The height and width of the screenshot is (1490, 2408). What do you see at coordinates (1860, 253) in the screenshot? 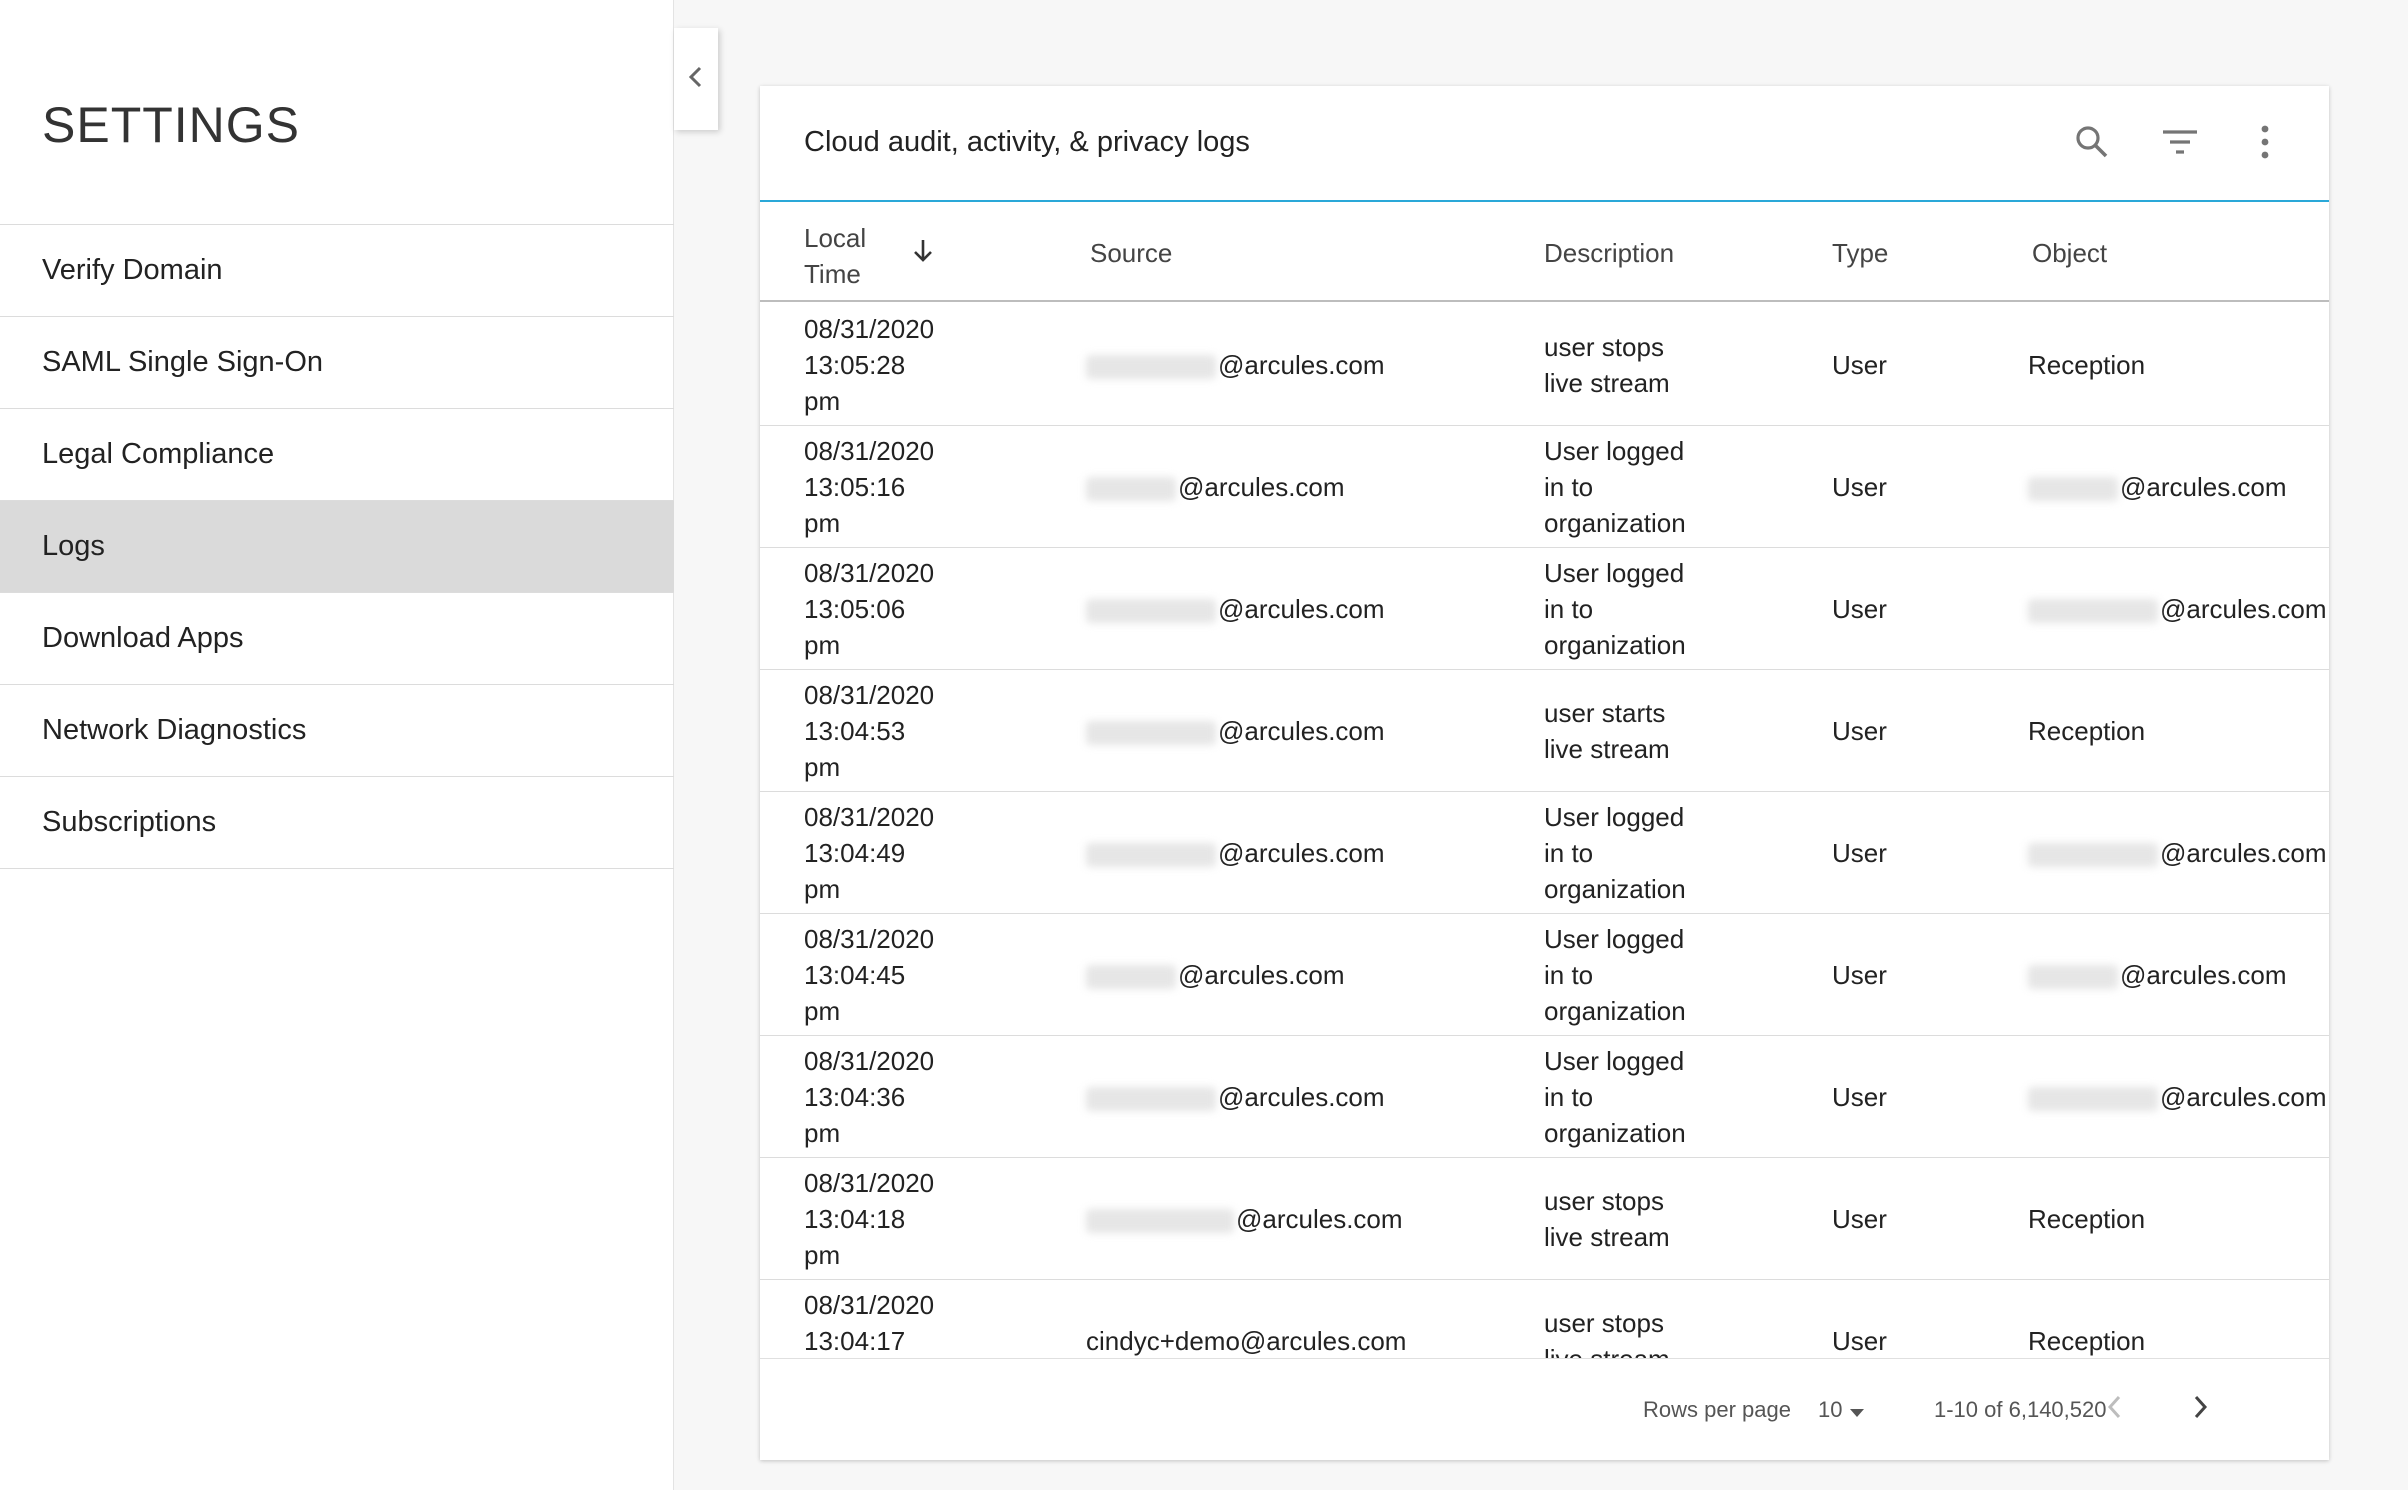
I see `column-type: Type` at bounding box center [1860, 253].